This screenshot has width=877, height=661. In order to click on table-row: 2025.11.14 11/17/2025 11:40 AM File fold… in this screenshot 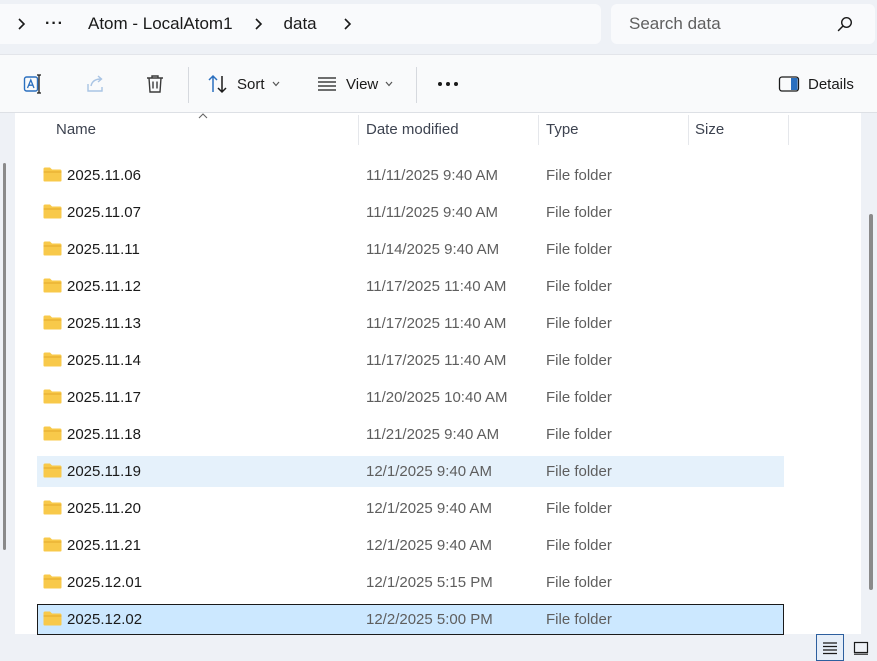, I will do `click(410, 360)`.